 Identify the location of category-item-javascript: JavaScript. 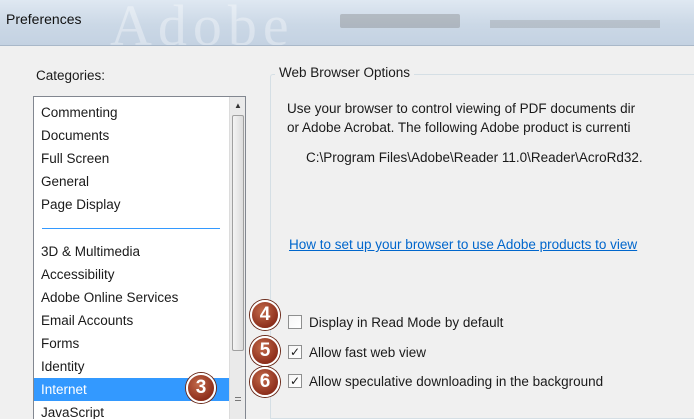
(132, 410).